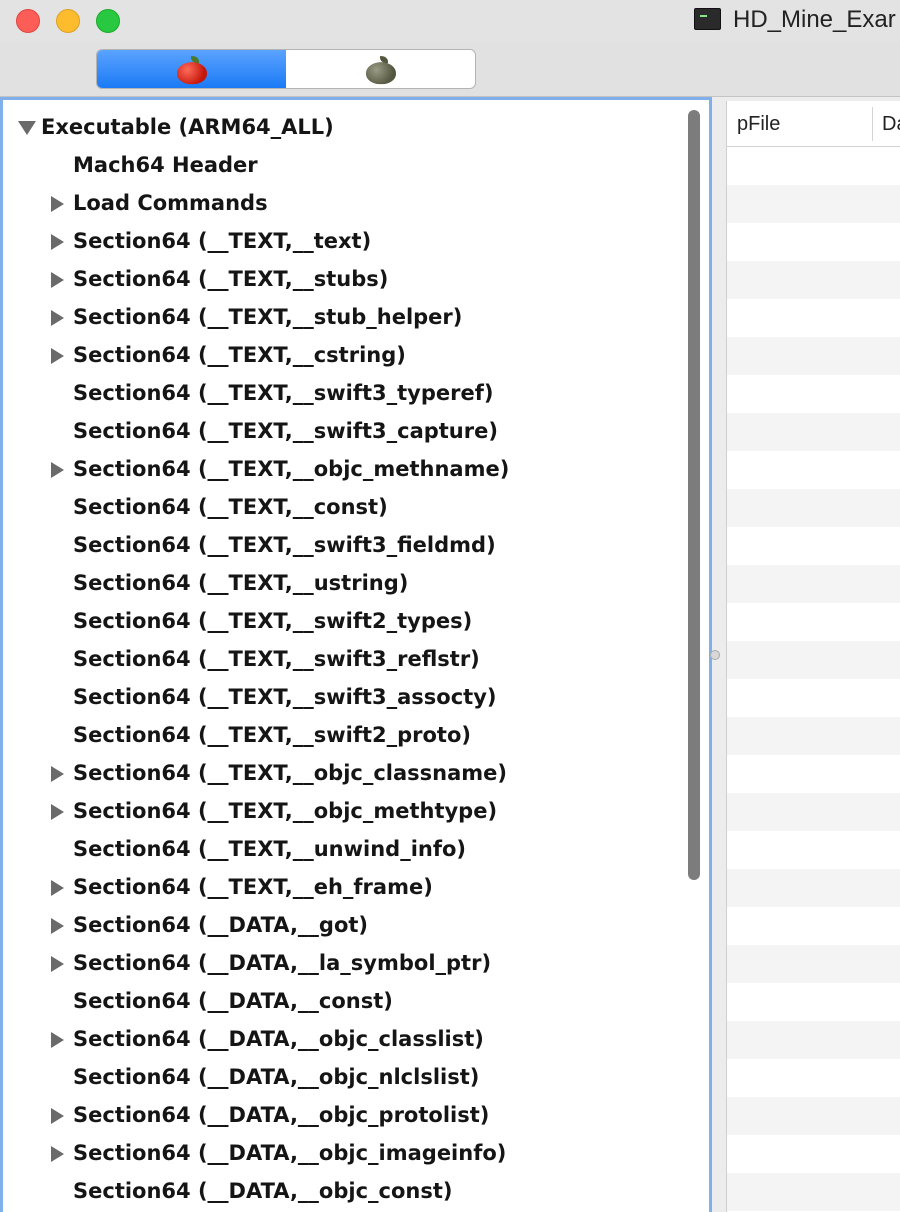 The image size is (900, 1212). What do you see at coordinates (165, 165) in the screenshot?
I see `outline-row-label: Mach64 Header` at bounding box center [165, 165].